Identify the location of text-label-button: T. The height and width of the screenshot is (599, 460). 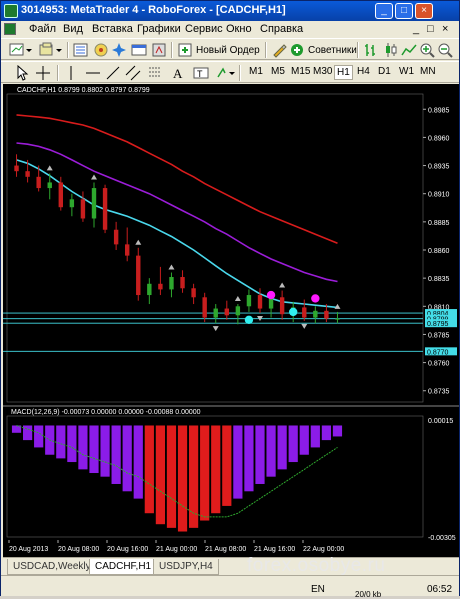
(201, 73).